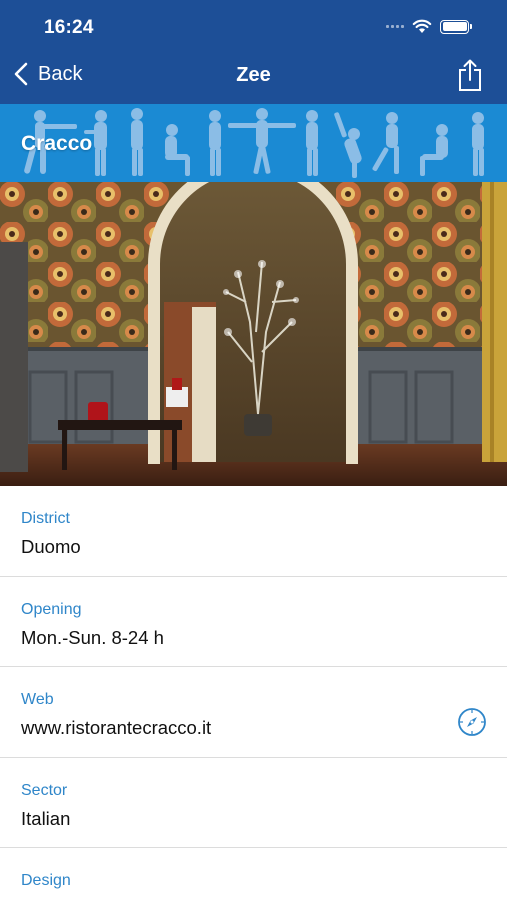 The width and height of the screenshot is (507, 900). I want to click on detail-row-district: District Duomo, so click(253, 531).